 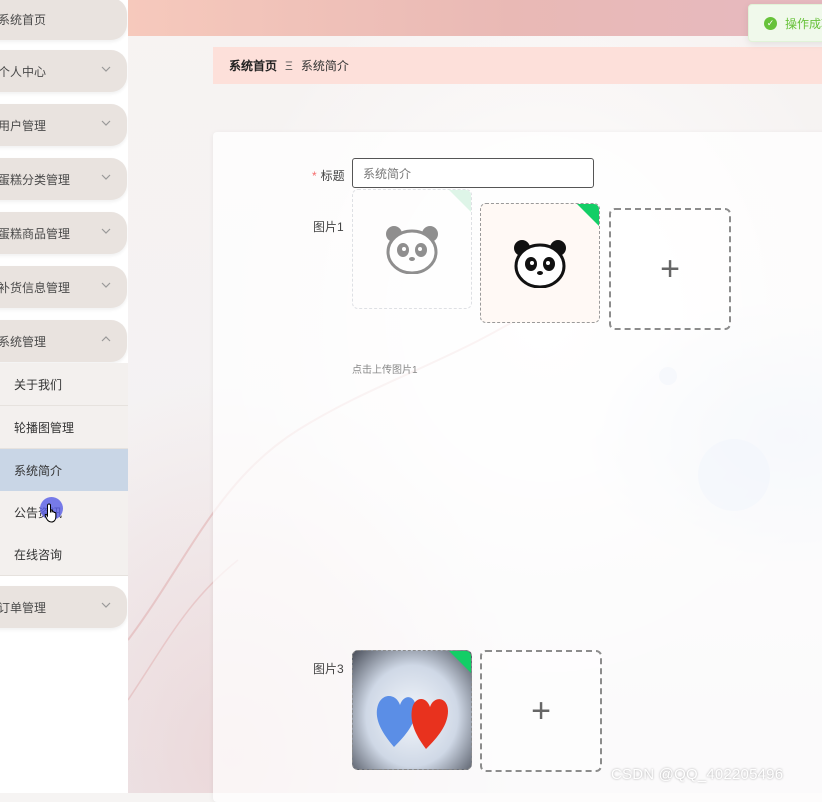 I want to click on success-toast: ✓ 操作成功, so click(x=785, y=23).